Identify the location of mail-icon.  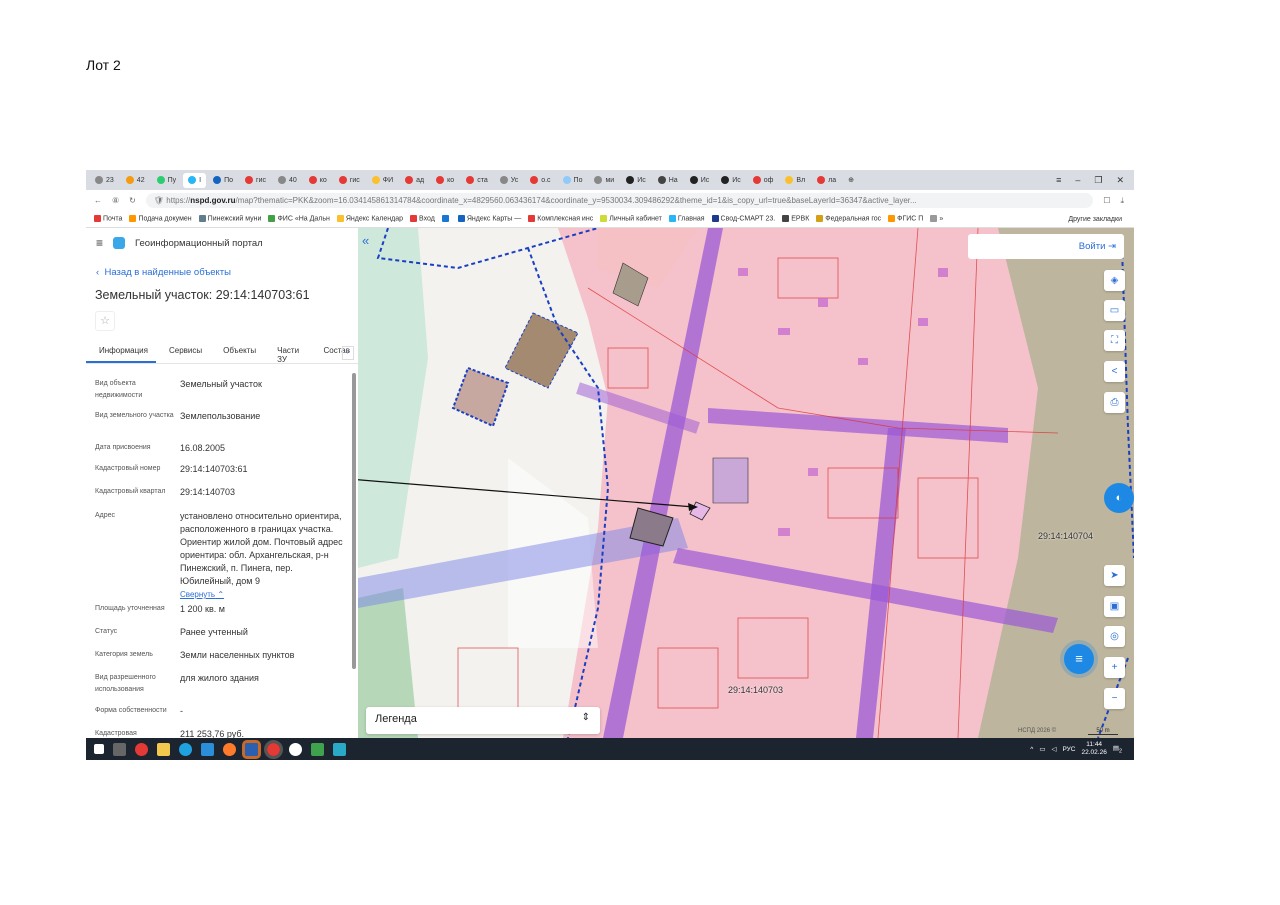
(207, 749).